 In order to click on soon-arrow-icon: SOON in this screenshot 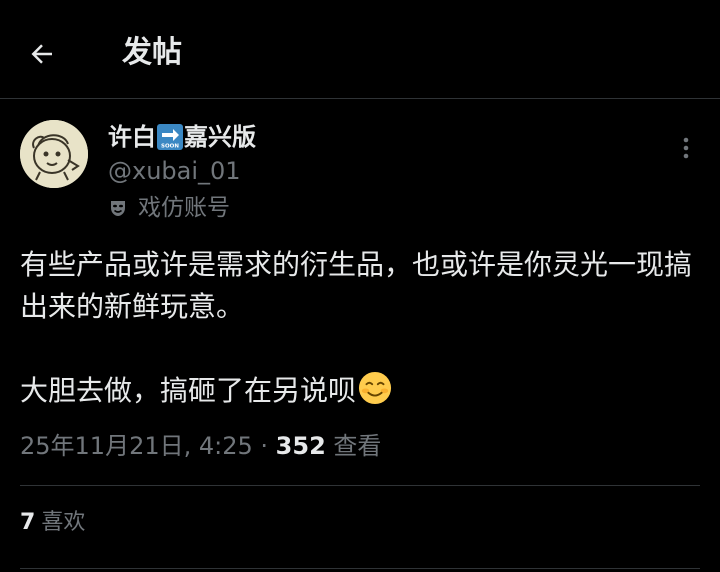, I will do `click(170, 137)`.